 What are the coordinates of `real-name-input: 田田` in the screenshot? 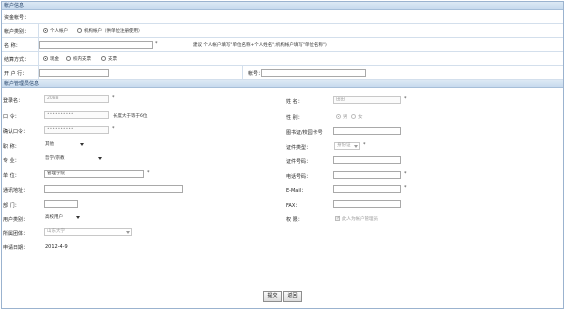 It's located at (367, 100).